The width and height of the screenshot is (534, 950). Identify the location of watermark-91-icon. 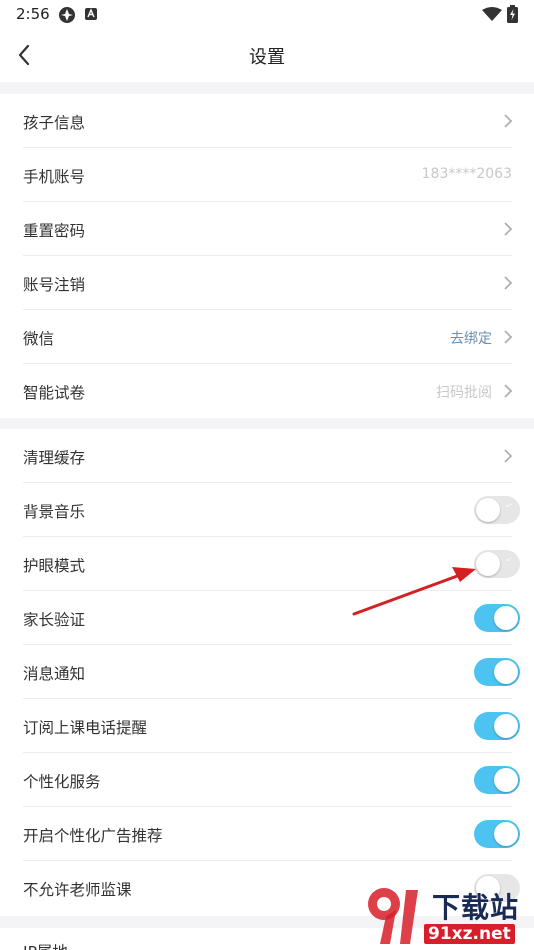
(393, 916).